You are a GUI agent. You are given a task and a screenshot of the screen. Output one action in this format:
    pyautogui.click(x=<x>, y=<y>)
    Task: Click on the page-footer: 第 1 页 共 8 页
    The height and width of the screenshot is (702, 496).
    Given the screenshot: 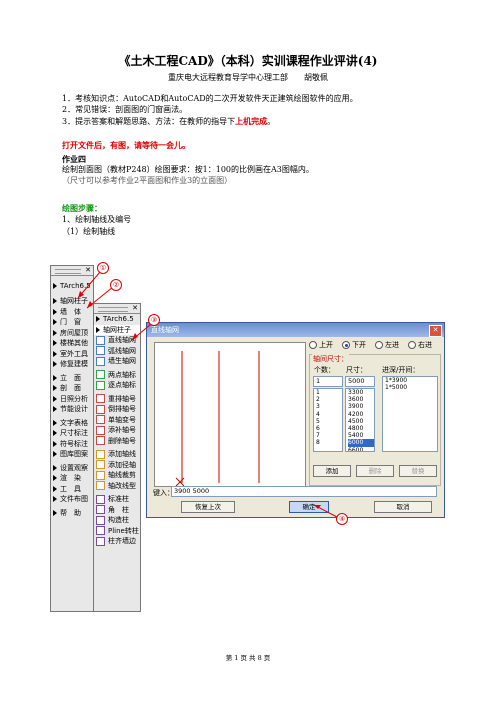 What is the action you would take?
    pyautogui.click(x=248, y=658)
    